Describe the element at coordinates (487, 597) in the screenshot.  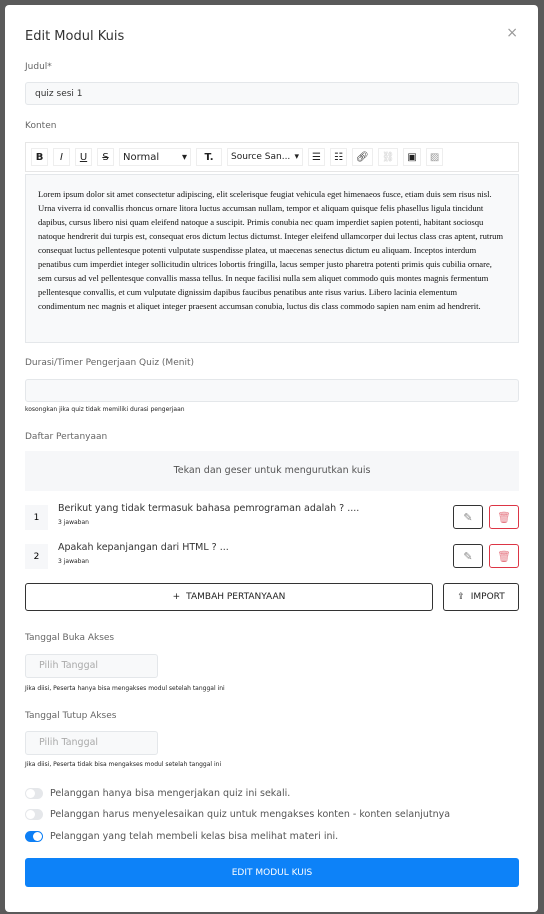
I see `import-label: IMPORT` at that location.